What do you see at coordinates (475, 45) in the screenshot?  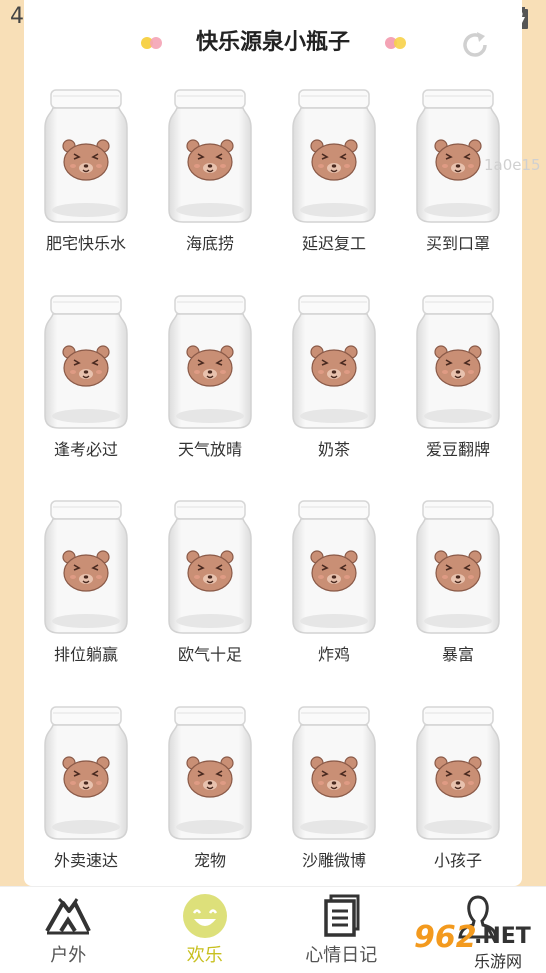 I see `refresh-icon` at bounding box center [475, 45].